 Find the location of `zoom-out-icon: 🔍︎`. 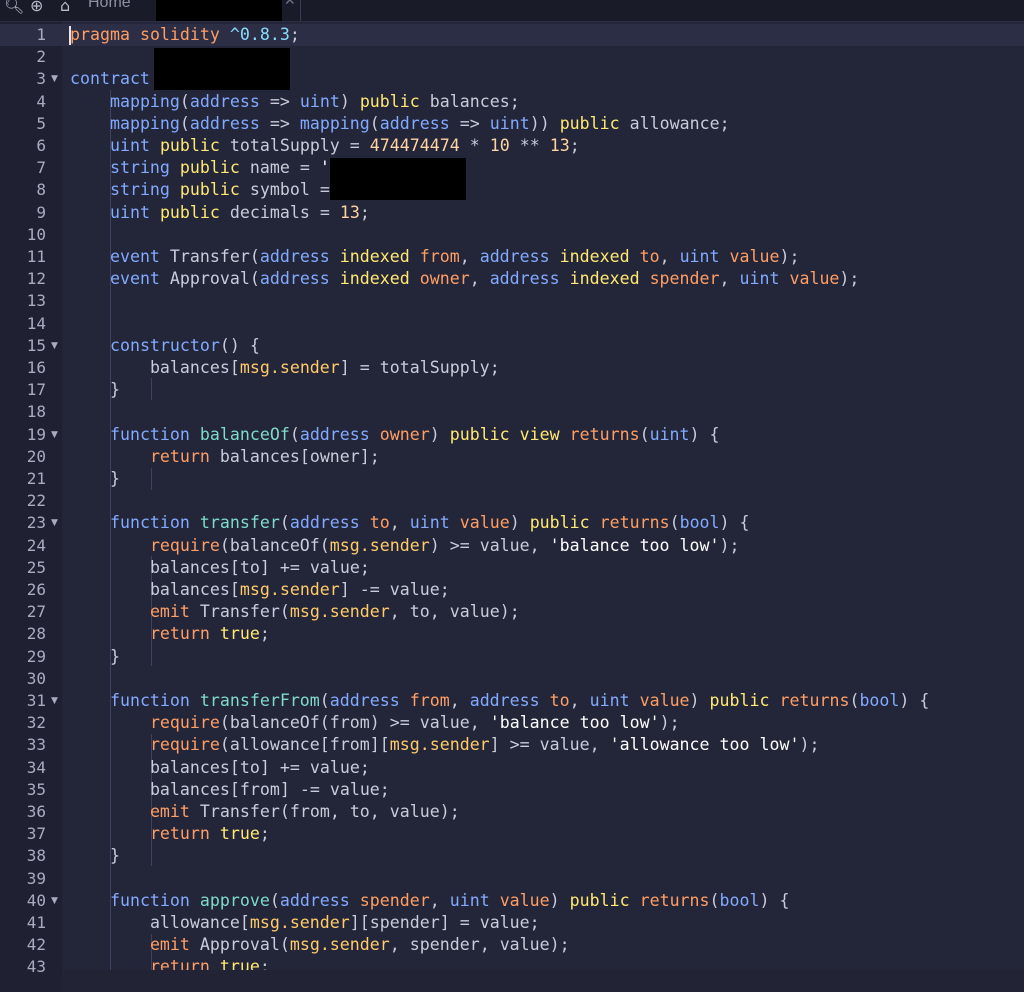

zoom-out-icon: 🔍︎ is located at coordinates (14, 7).